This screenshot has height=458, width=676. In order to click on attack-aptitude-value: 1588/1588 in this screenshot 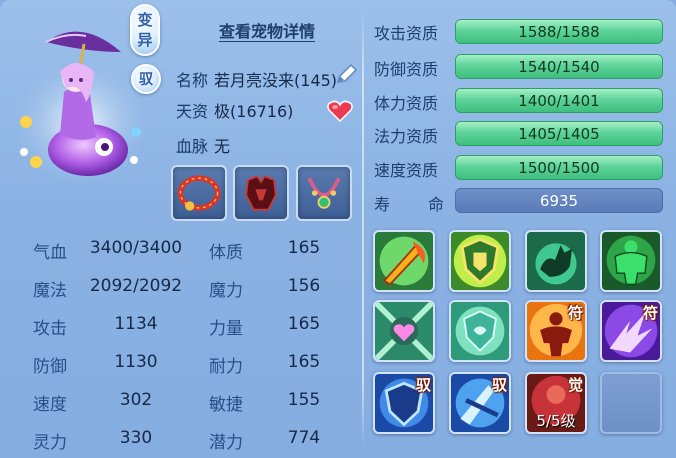, I will do `click(559, 31)`.